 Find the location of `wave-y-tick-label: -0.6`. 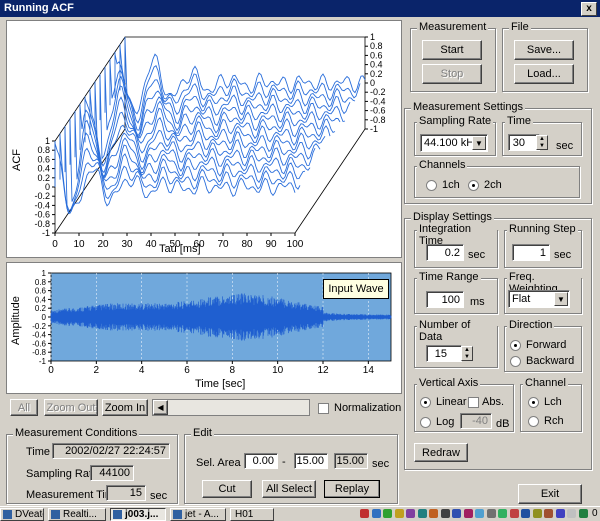

wave-y-tick-label: -0.6 is located at coordinates (39, 343).